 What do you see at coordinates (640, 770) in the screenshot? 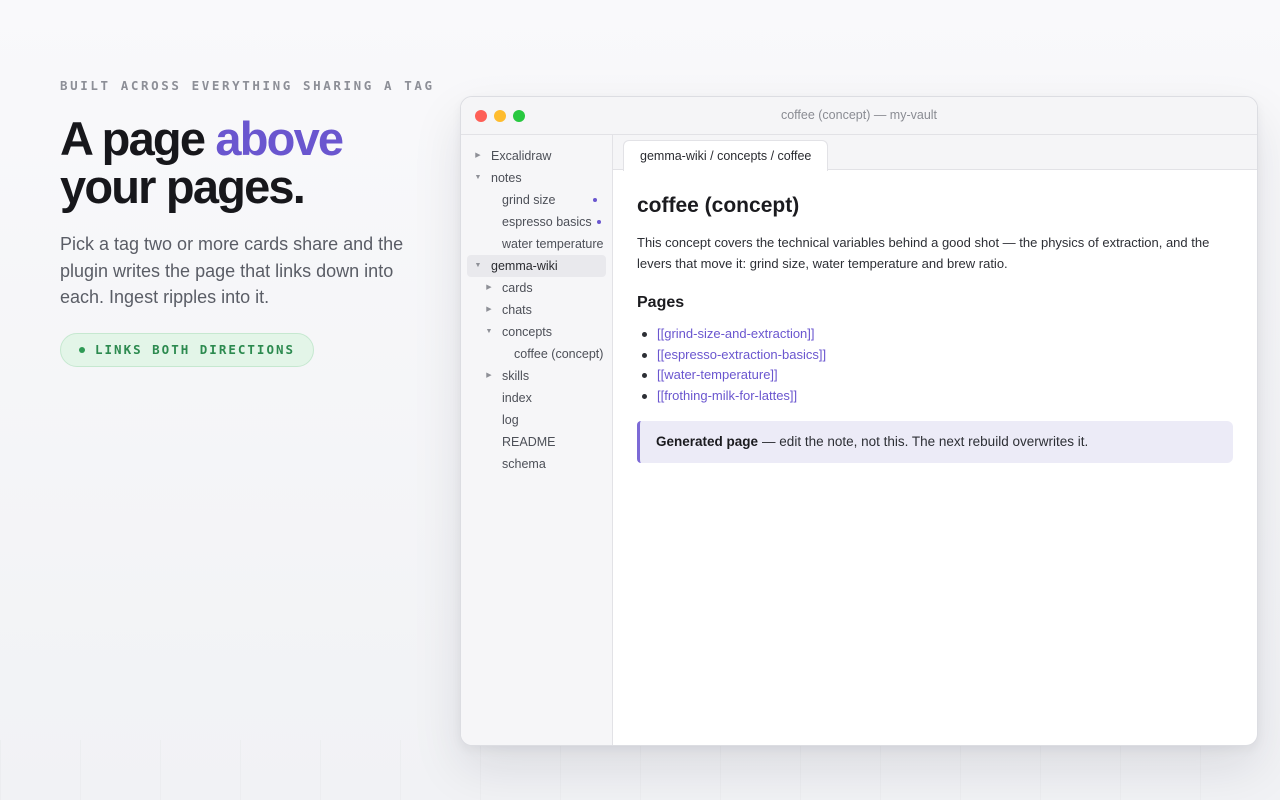
I see `background-grid` at bounding box center [640, 770].